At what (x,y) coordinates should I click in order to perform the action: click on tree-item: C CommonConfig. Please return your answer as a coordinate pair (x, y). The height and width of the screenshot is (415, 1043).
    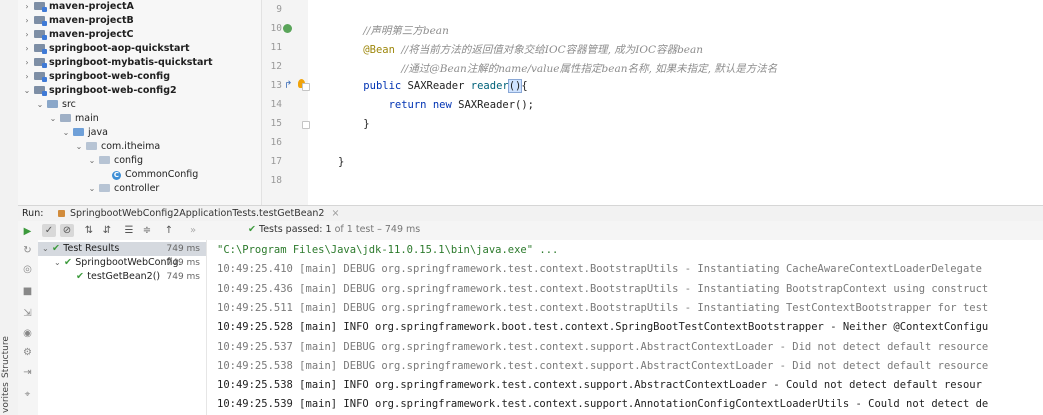
    Looking at the image, I should click on (149, 175).